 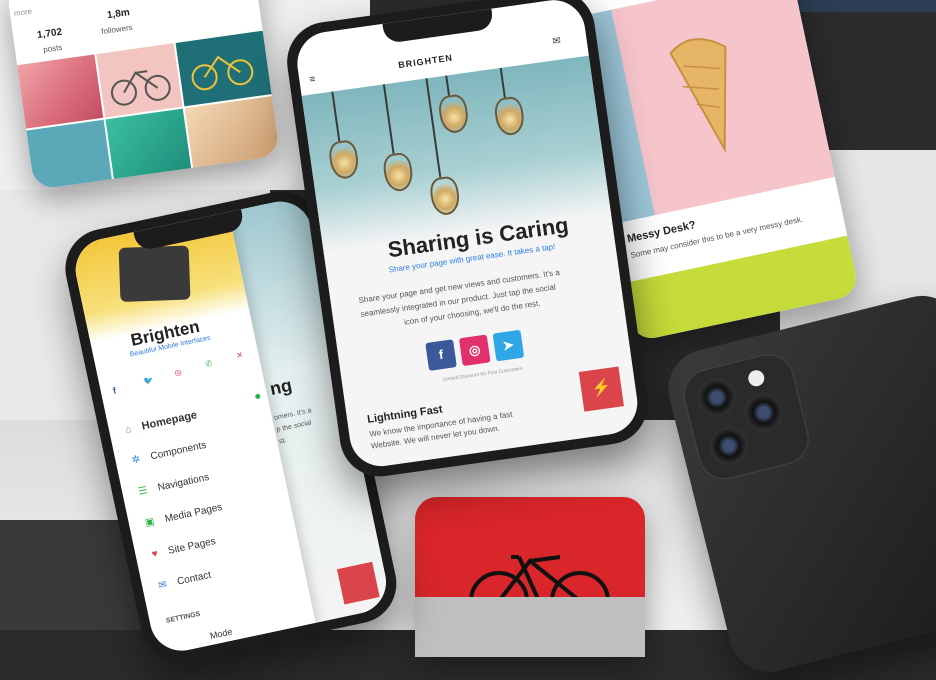 What do you see at coordinates (239, 355) in the screenshot?
I see `close-icon: ✕` at bounding box center [239, 355].